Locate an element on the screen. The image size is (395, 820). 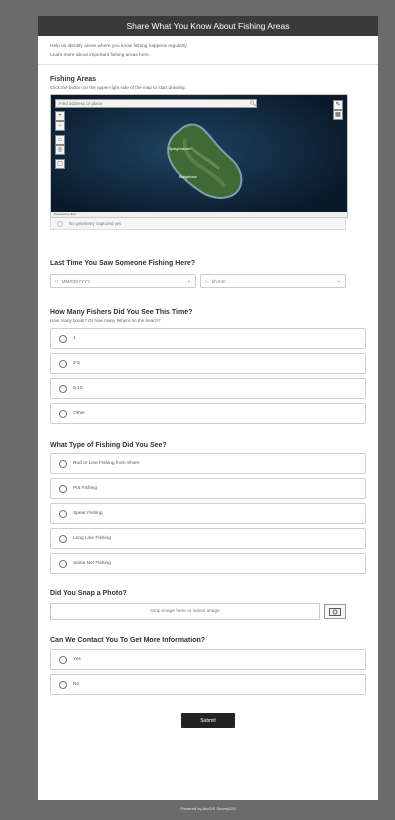
survey-header: Share What You Know About Fishing Areas is located at coordinates (208, 26).